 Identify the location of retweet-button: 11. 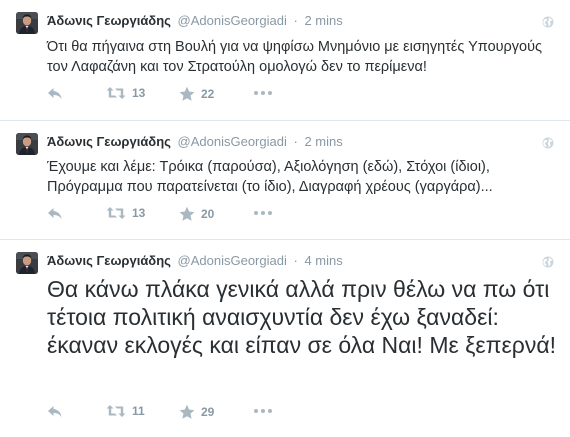
(125, 411).